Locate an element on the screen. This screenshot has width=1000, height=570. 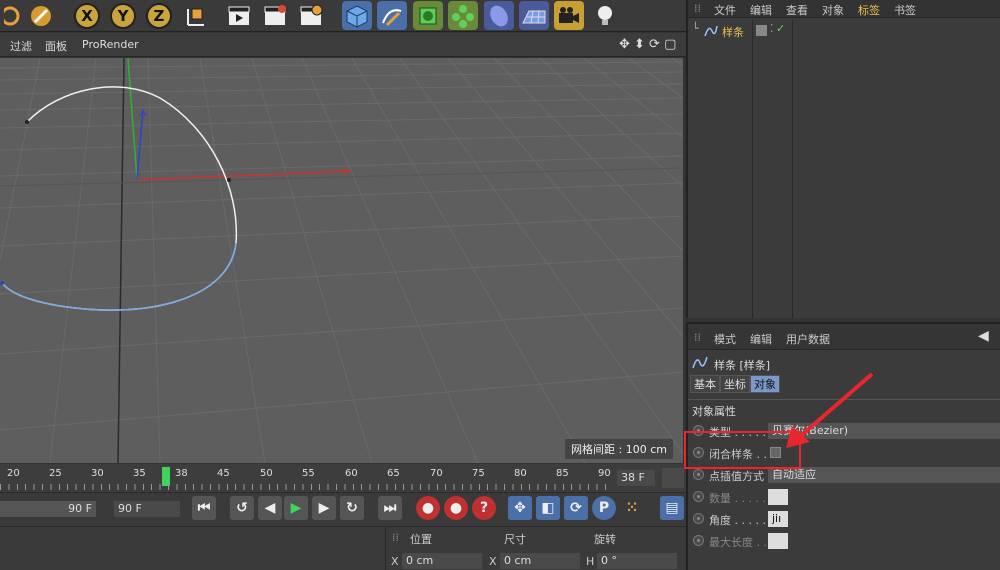
record-key-icon: ● is located at coordinates (428, 508).